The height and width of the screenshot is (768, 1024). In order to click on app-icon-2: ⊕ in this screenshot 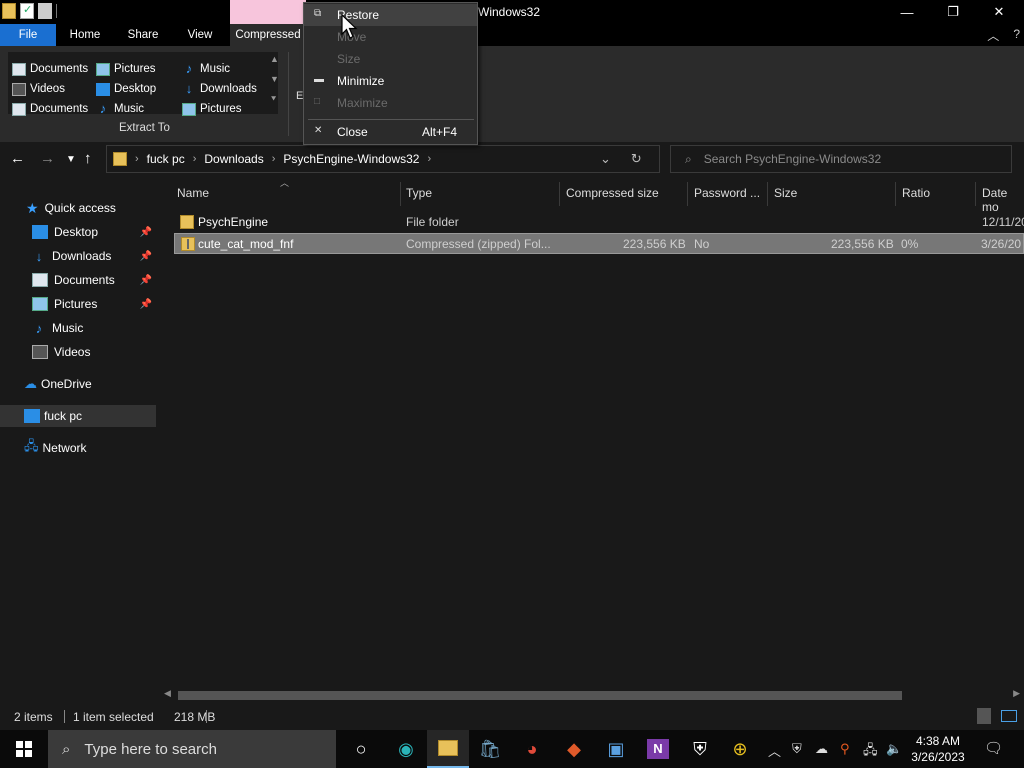, I will do `click(740, 749)`.